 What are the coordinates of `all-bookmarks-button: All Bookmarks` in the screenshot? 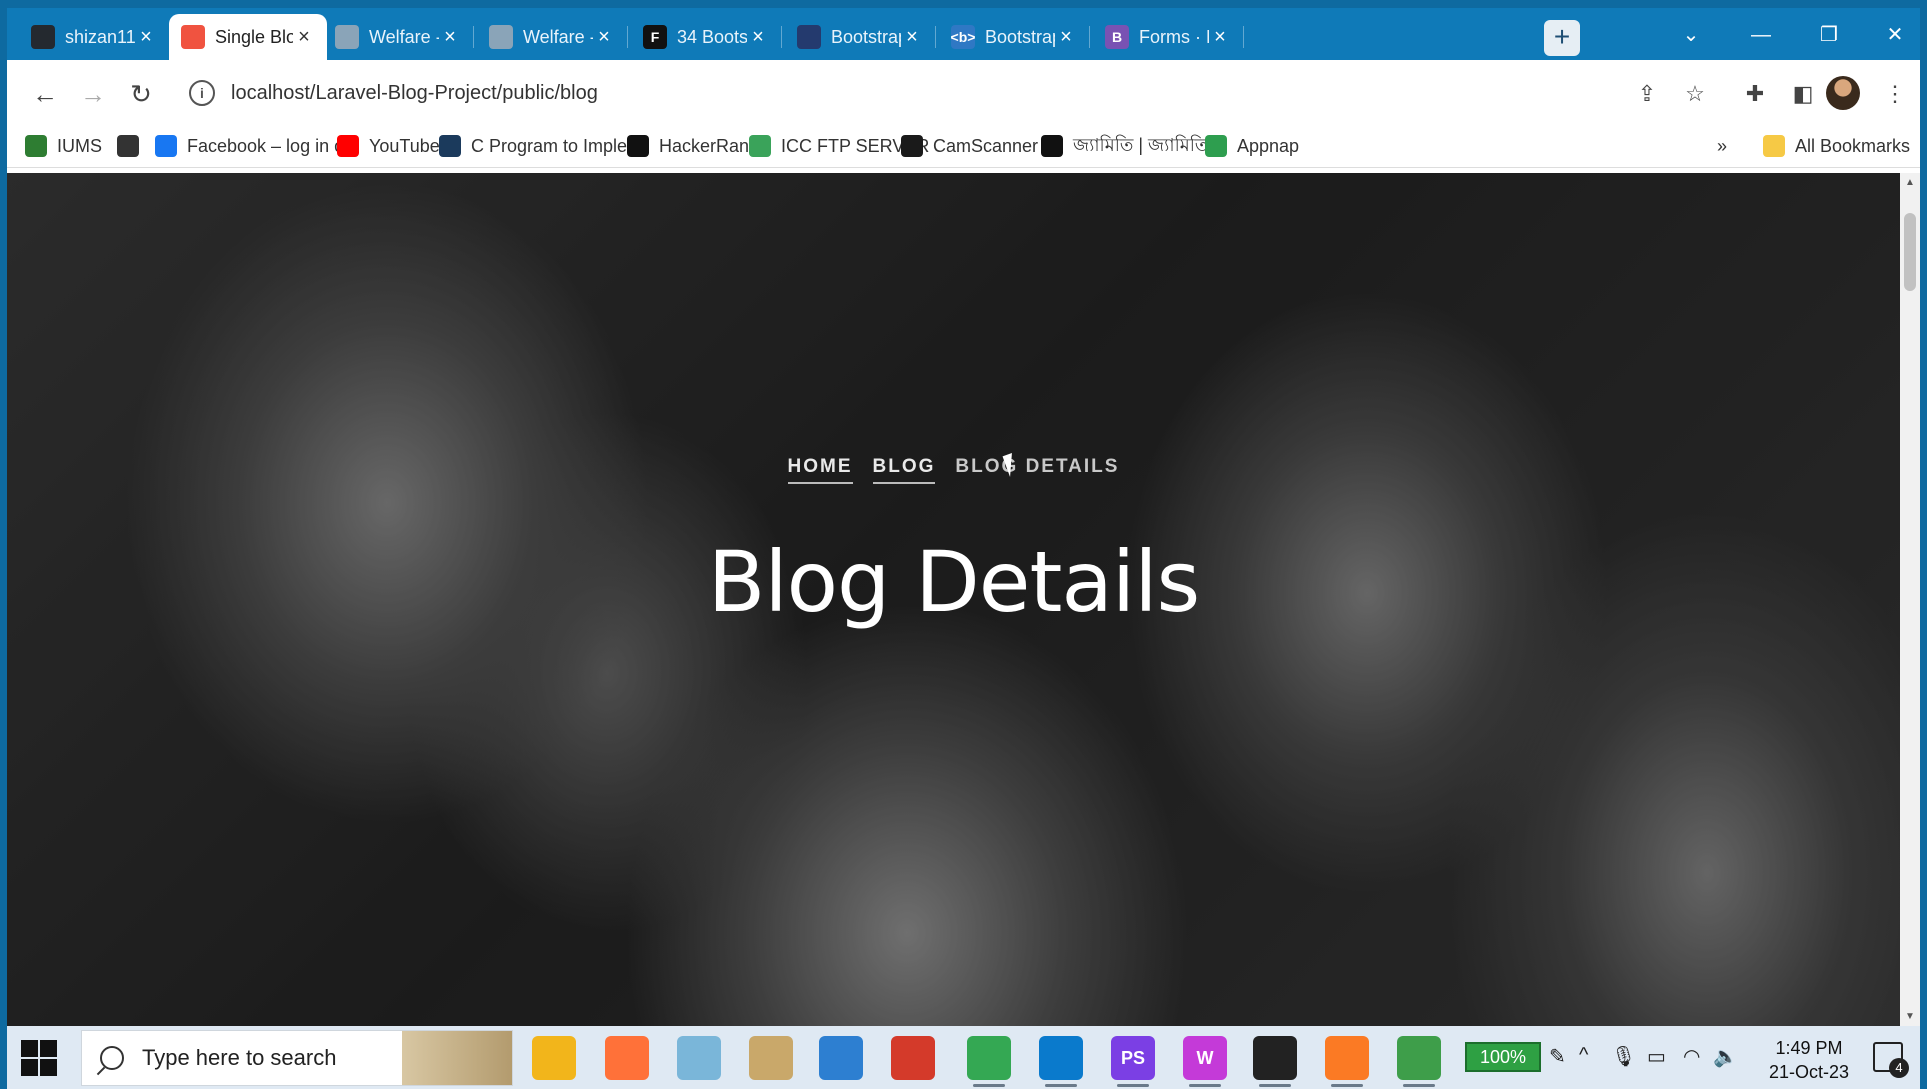 It's located at (1836, 146).